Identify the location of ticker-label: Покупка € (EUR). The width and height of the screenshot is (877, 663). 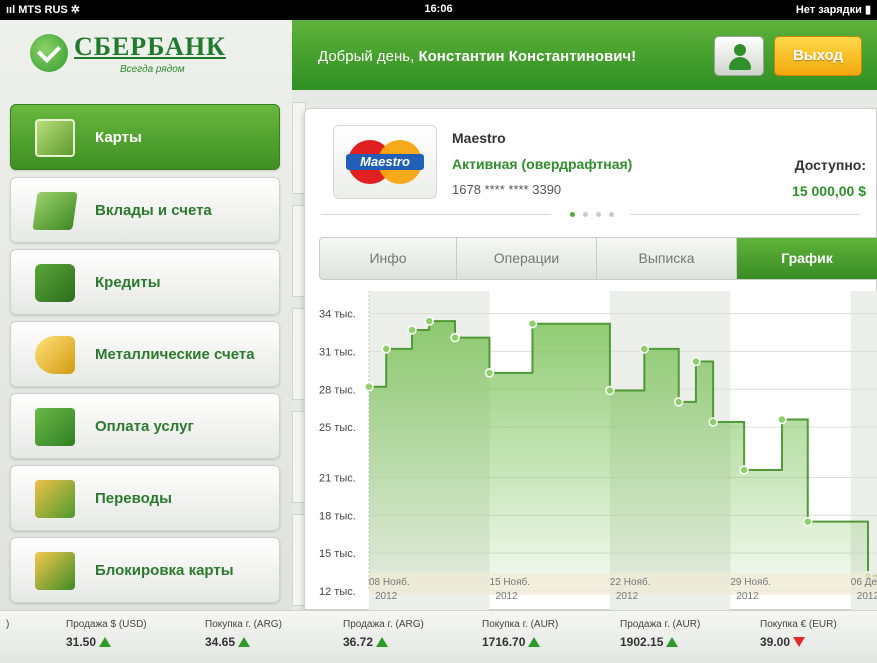
(798, 624).